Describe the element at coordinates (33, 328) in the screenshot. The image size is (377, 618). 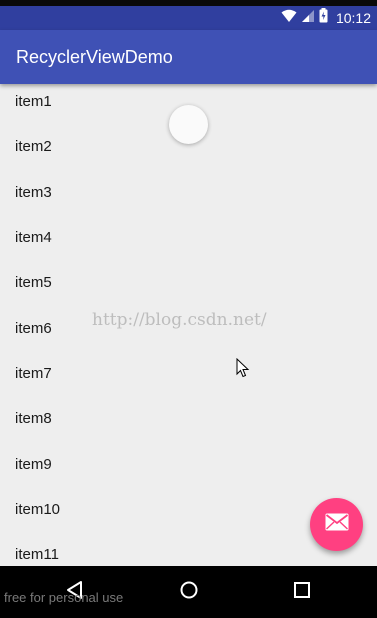
I see `list-item-label: item6` at that location.